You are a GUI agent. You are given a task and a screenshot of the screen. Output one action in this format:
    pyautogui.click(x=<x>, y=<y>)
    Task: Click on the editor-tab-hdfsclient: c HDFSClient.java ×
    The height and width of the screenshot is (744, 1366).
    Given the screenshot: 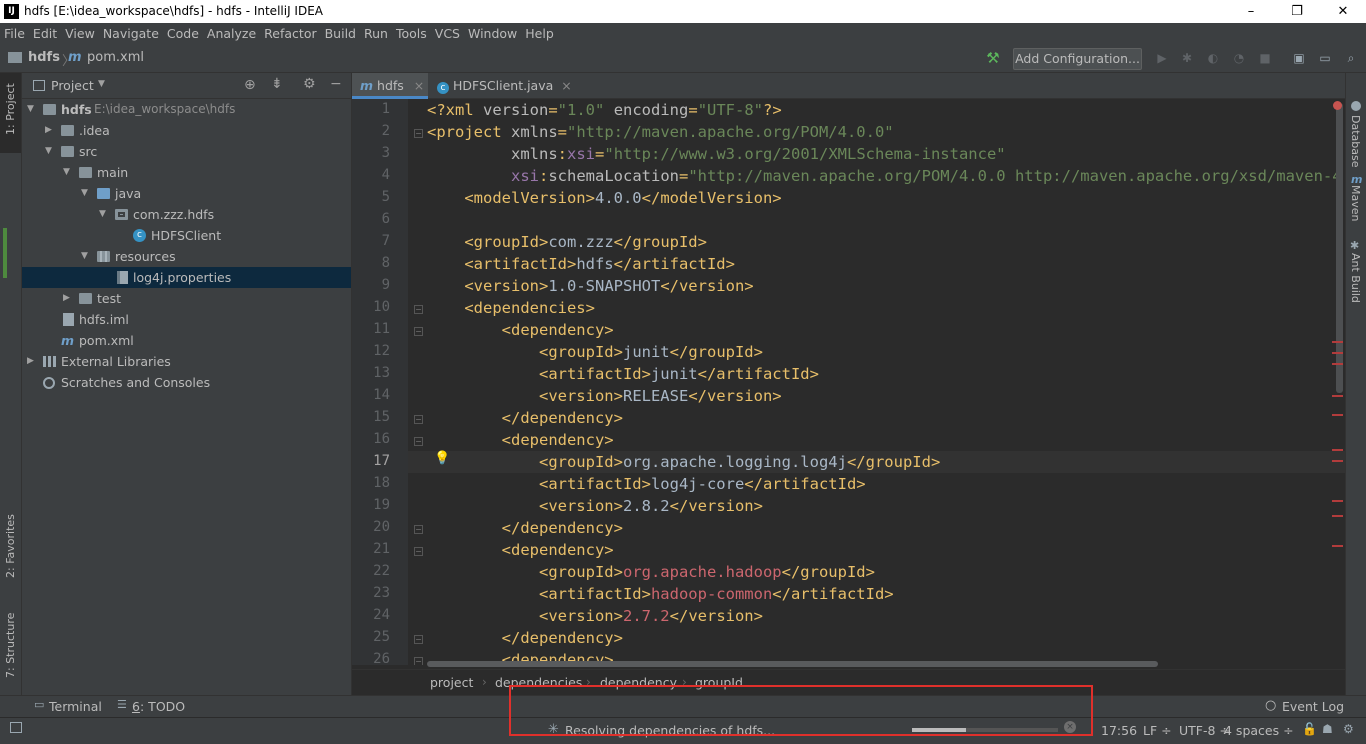 What is the action you would take?
    pyautogui.click(x=500, y=86)
    